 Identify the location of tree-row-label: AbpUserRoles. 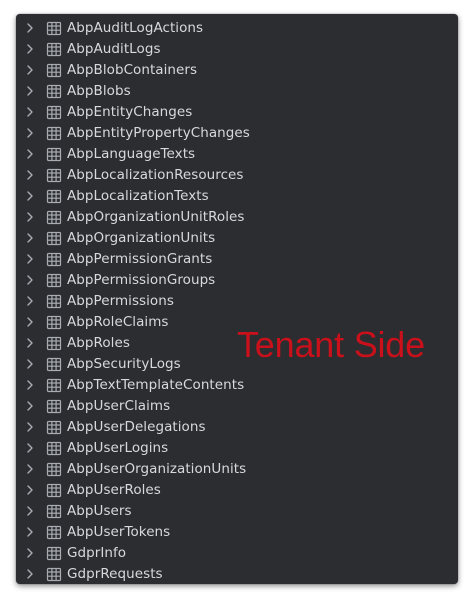
(114, 490).